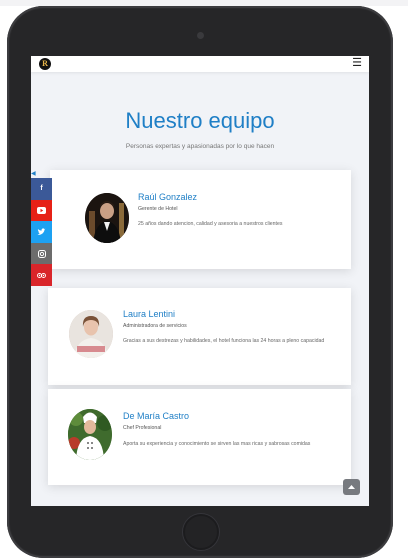  Describe the element at coordinates (357, 64) in the screenshot. I see `hamburger-icon: ☰` at that location.